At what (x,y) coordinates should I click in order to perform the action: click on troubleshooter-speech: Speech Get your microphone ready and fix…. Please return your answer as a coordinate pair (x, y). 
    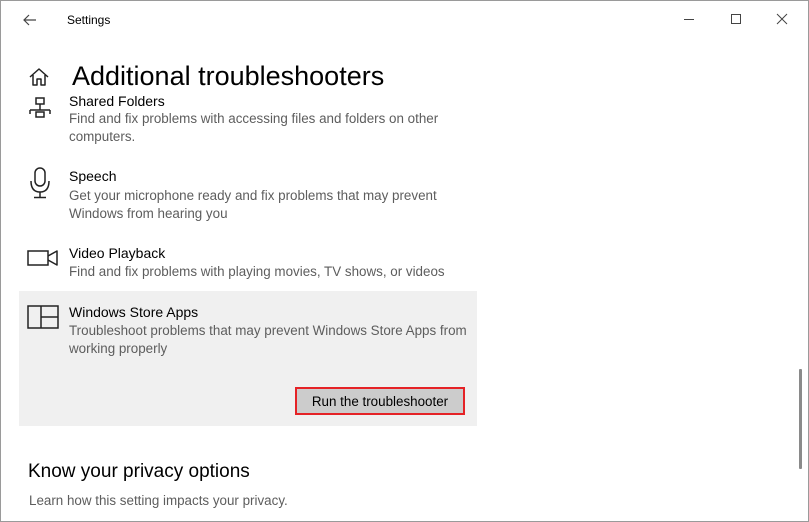
    Looking at the image, I should click on (248, 197).